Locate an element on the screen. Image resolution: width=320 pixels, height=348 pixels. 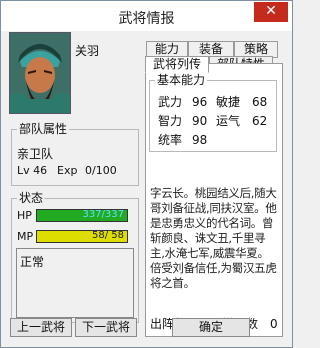
exp-label: Exp is located at coordinates (67, 170).